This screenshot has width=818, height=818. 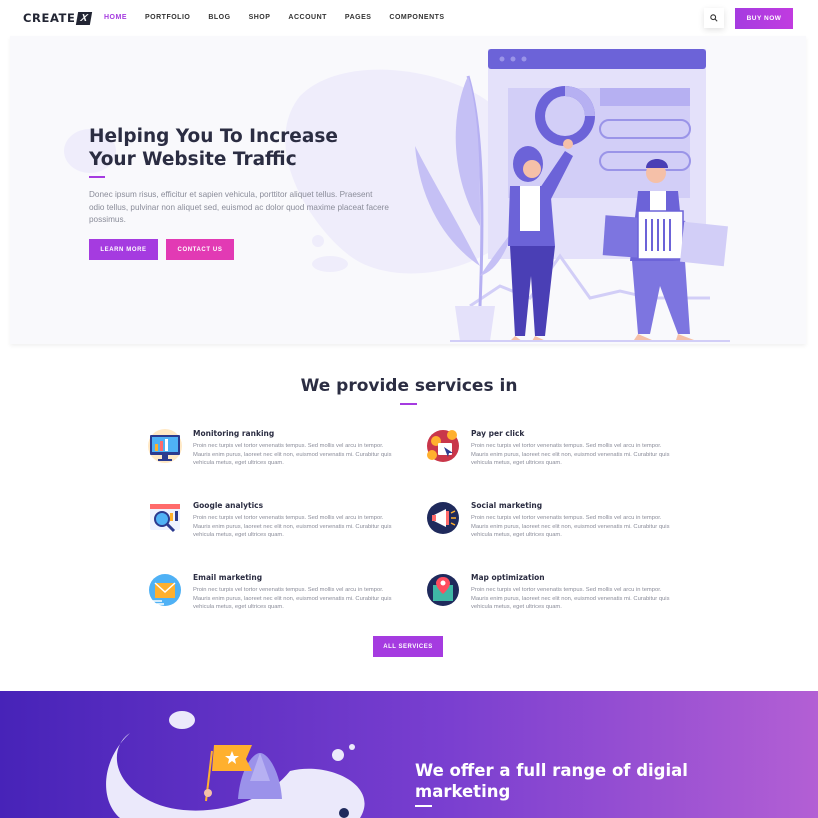 What do you see at coordinates (443, 446) in the screenshot?
I see `coins-click-icon` at bounding box center [443, 446].